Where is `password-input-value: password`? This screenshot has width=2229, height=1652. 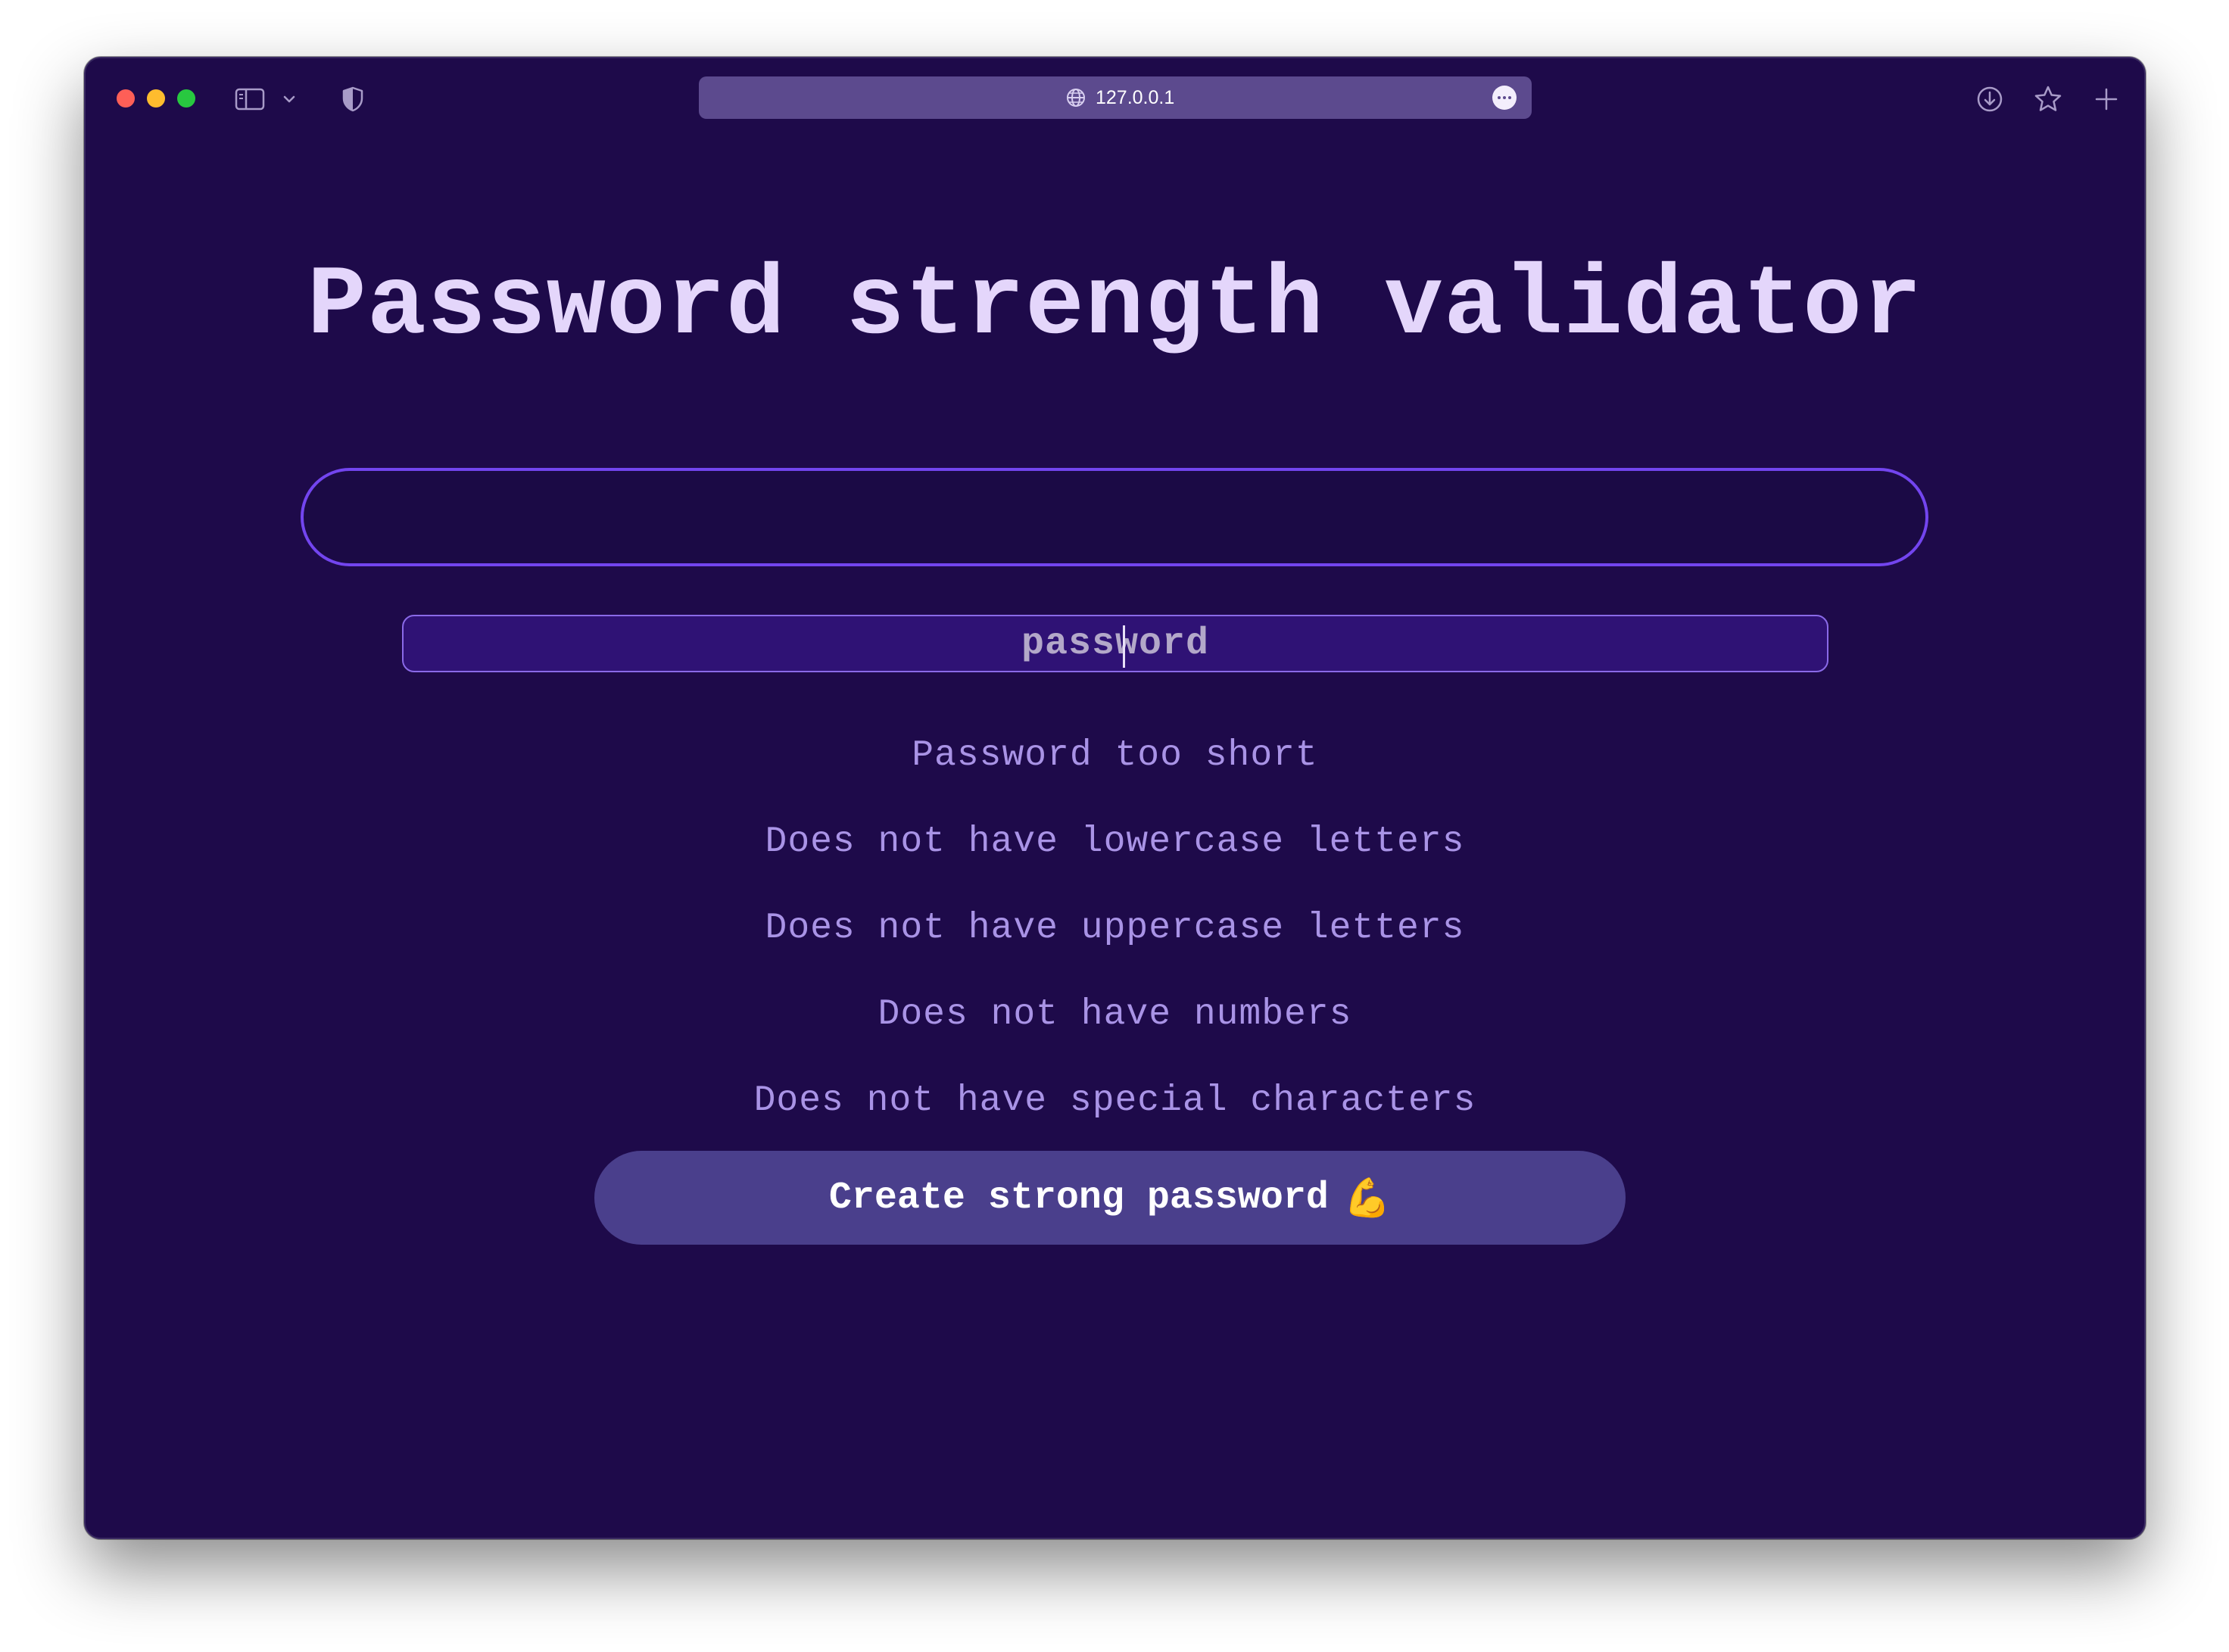 password-input-value: password is located at coordinates (1115, 645).